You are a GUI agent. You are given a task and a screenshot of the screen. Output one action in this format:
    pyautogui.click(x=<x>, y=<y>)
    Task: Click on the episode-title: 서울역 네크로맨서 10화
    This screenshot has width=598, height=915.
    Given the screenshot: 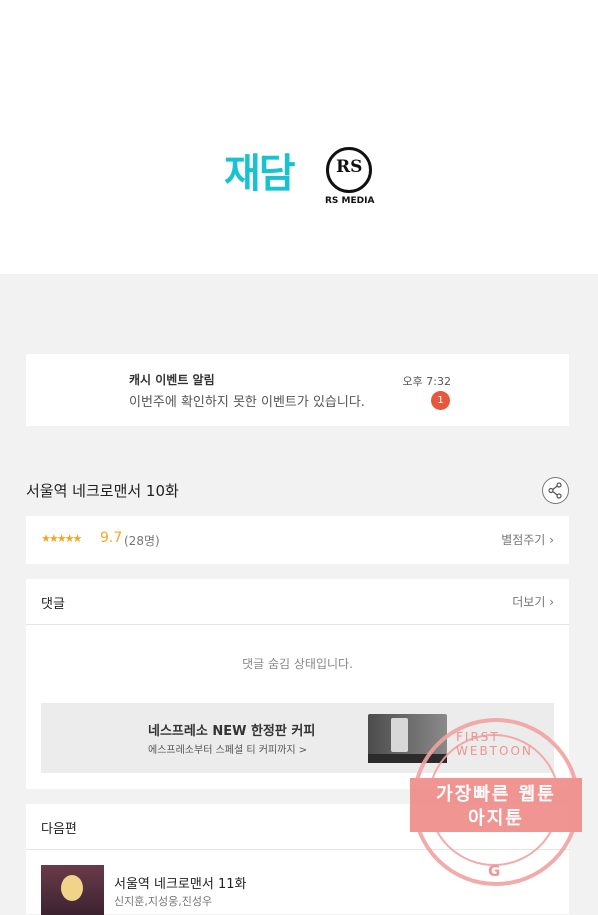 What is the action you would take?
    pyautogui.click(x=102, y=491)
    